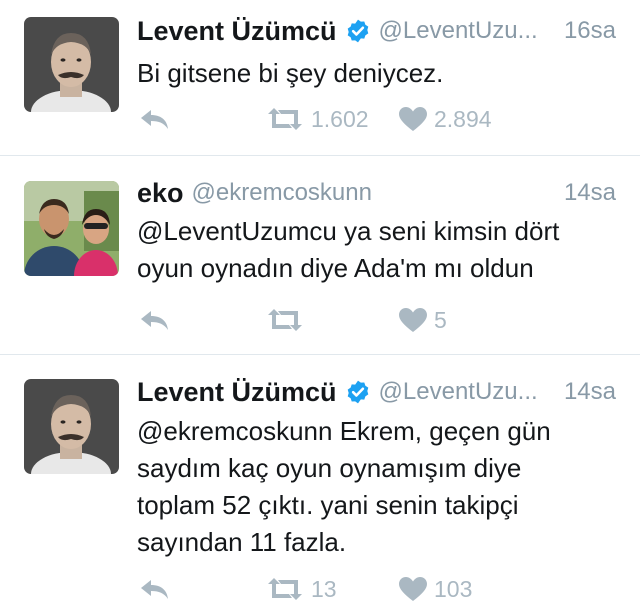 The height and width of the screenshot is (613, 640). What do you see at coordinates (463, 118) in the screenshot?
I see `like-count: 2.894` at bounding box center [463, 118].